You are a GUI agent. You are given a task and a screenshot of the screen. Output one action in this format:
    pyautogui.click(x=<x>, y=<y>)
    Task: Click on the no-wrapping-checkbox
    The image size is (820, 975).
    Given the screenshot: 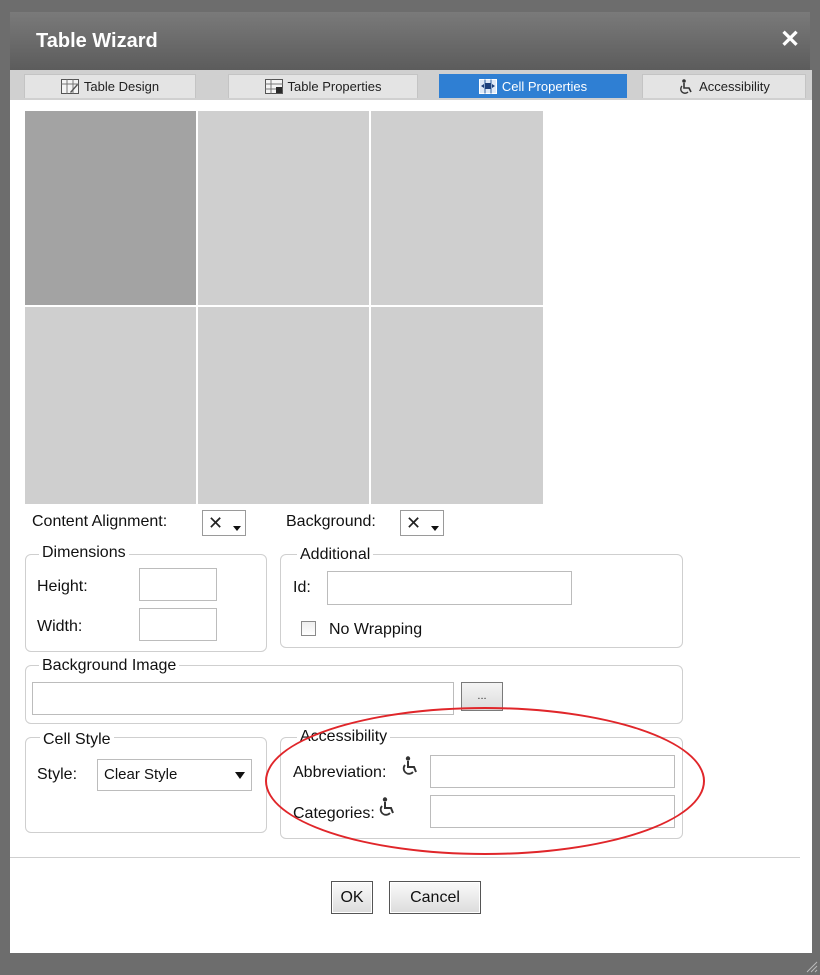 What is the action you would take?
    pyautogui.click(x=308, y=628)
    